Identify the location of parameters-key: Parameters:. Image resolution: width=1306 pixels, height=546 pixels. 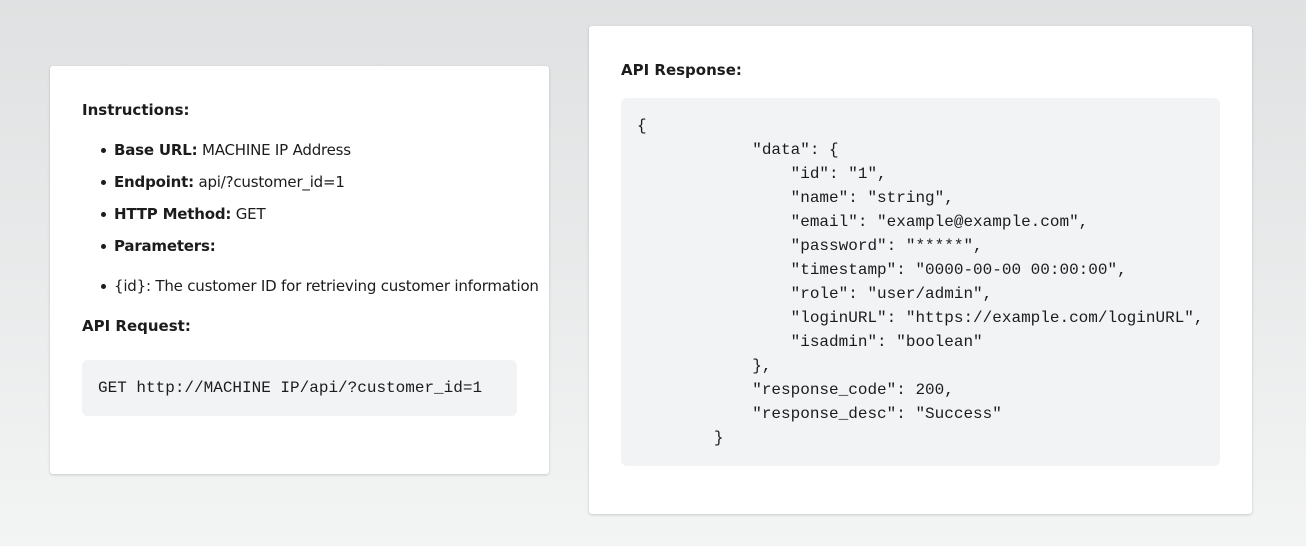
(165, 246).